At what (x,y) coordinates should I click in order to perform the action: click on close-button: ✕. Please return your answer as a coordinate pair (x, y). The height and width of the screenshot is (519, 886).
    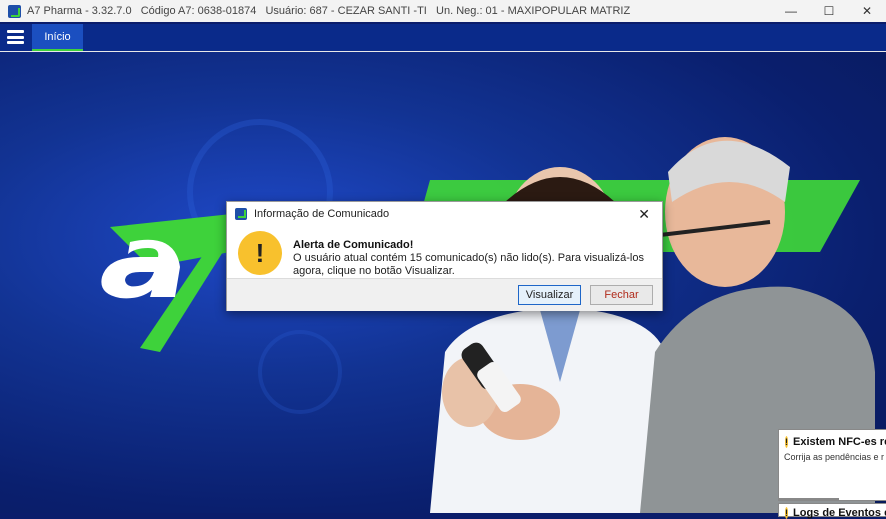
    Looking at the image, I should click on (867, 11).